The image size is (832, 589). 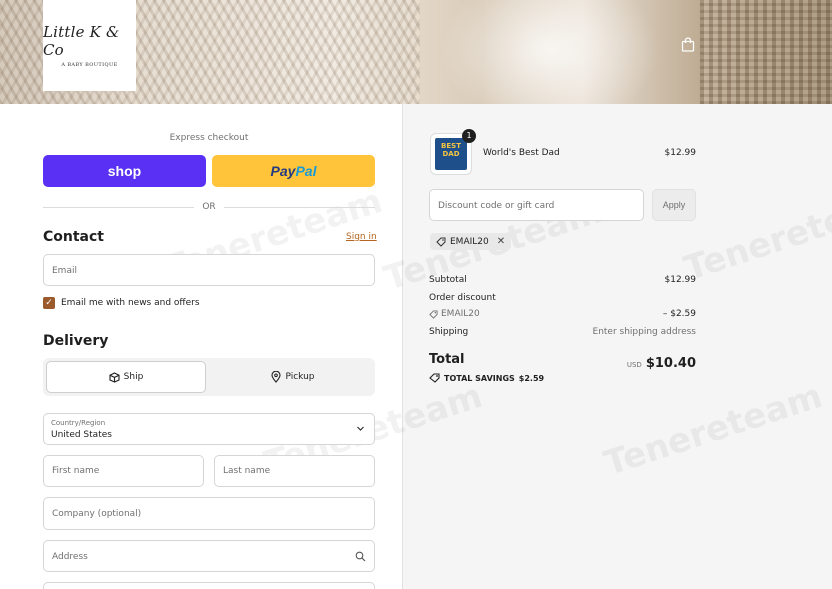 What do you see at coordinates (73, 237) in the screenshot?
I see `contact-heading: Contact` at bounding box center [73, 237].